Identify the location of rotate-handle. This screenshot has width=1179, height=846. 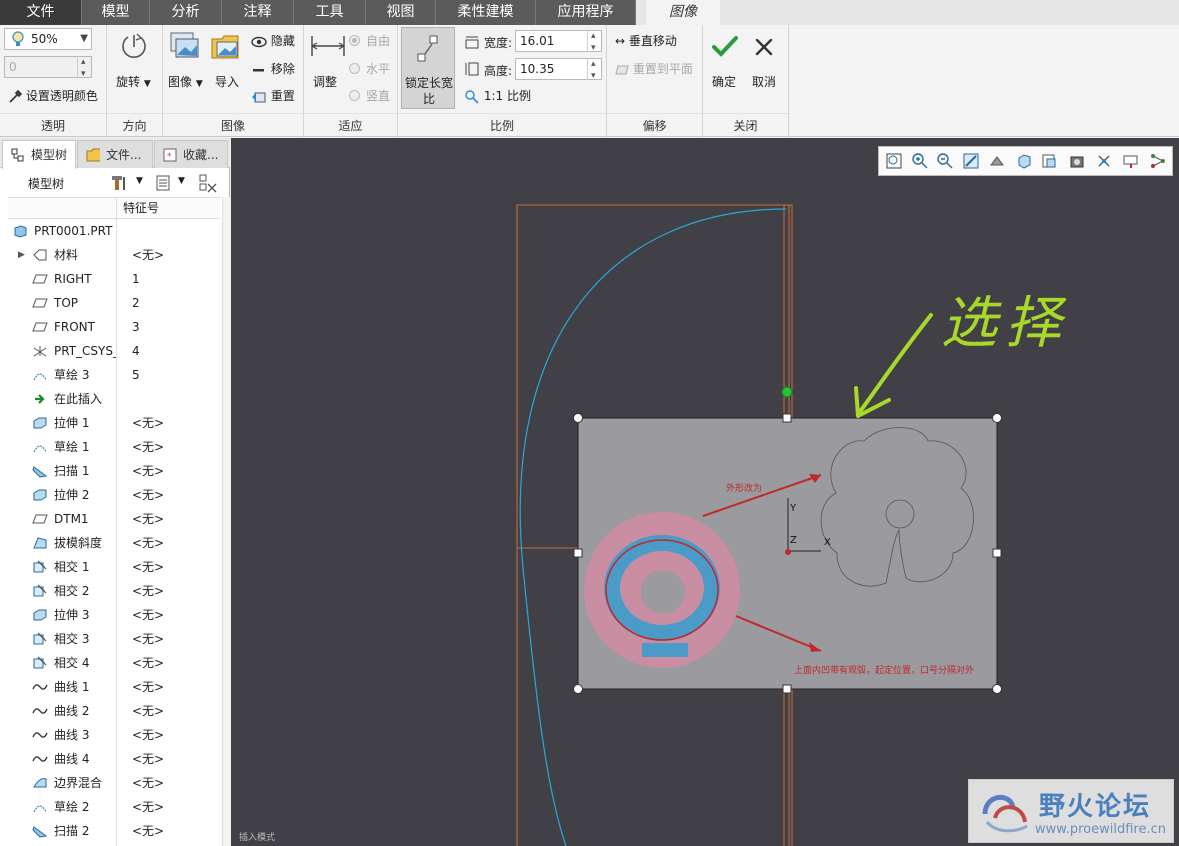
(787, 392).